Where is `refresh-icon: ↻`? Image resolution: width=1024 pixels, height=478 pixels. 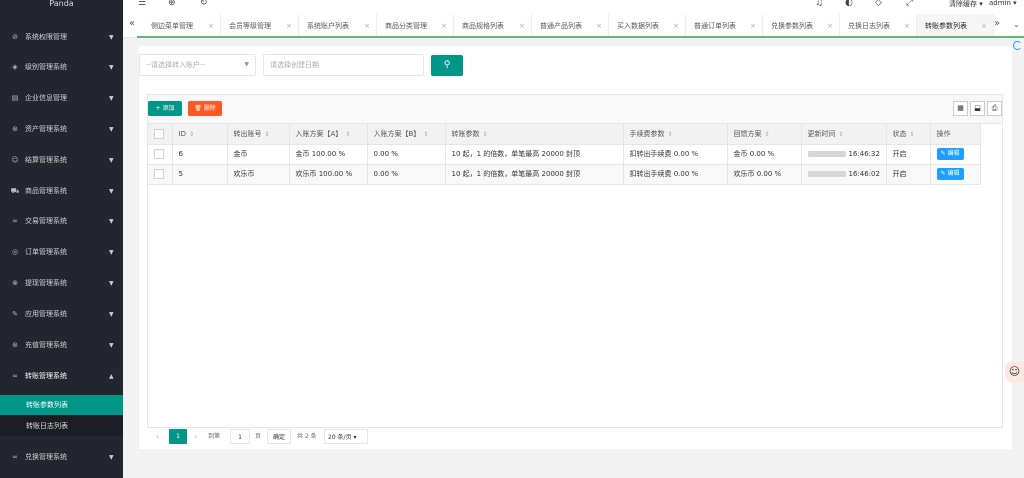 refresh-icon: ↻ is located at coordinates (204, 4).